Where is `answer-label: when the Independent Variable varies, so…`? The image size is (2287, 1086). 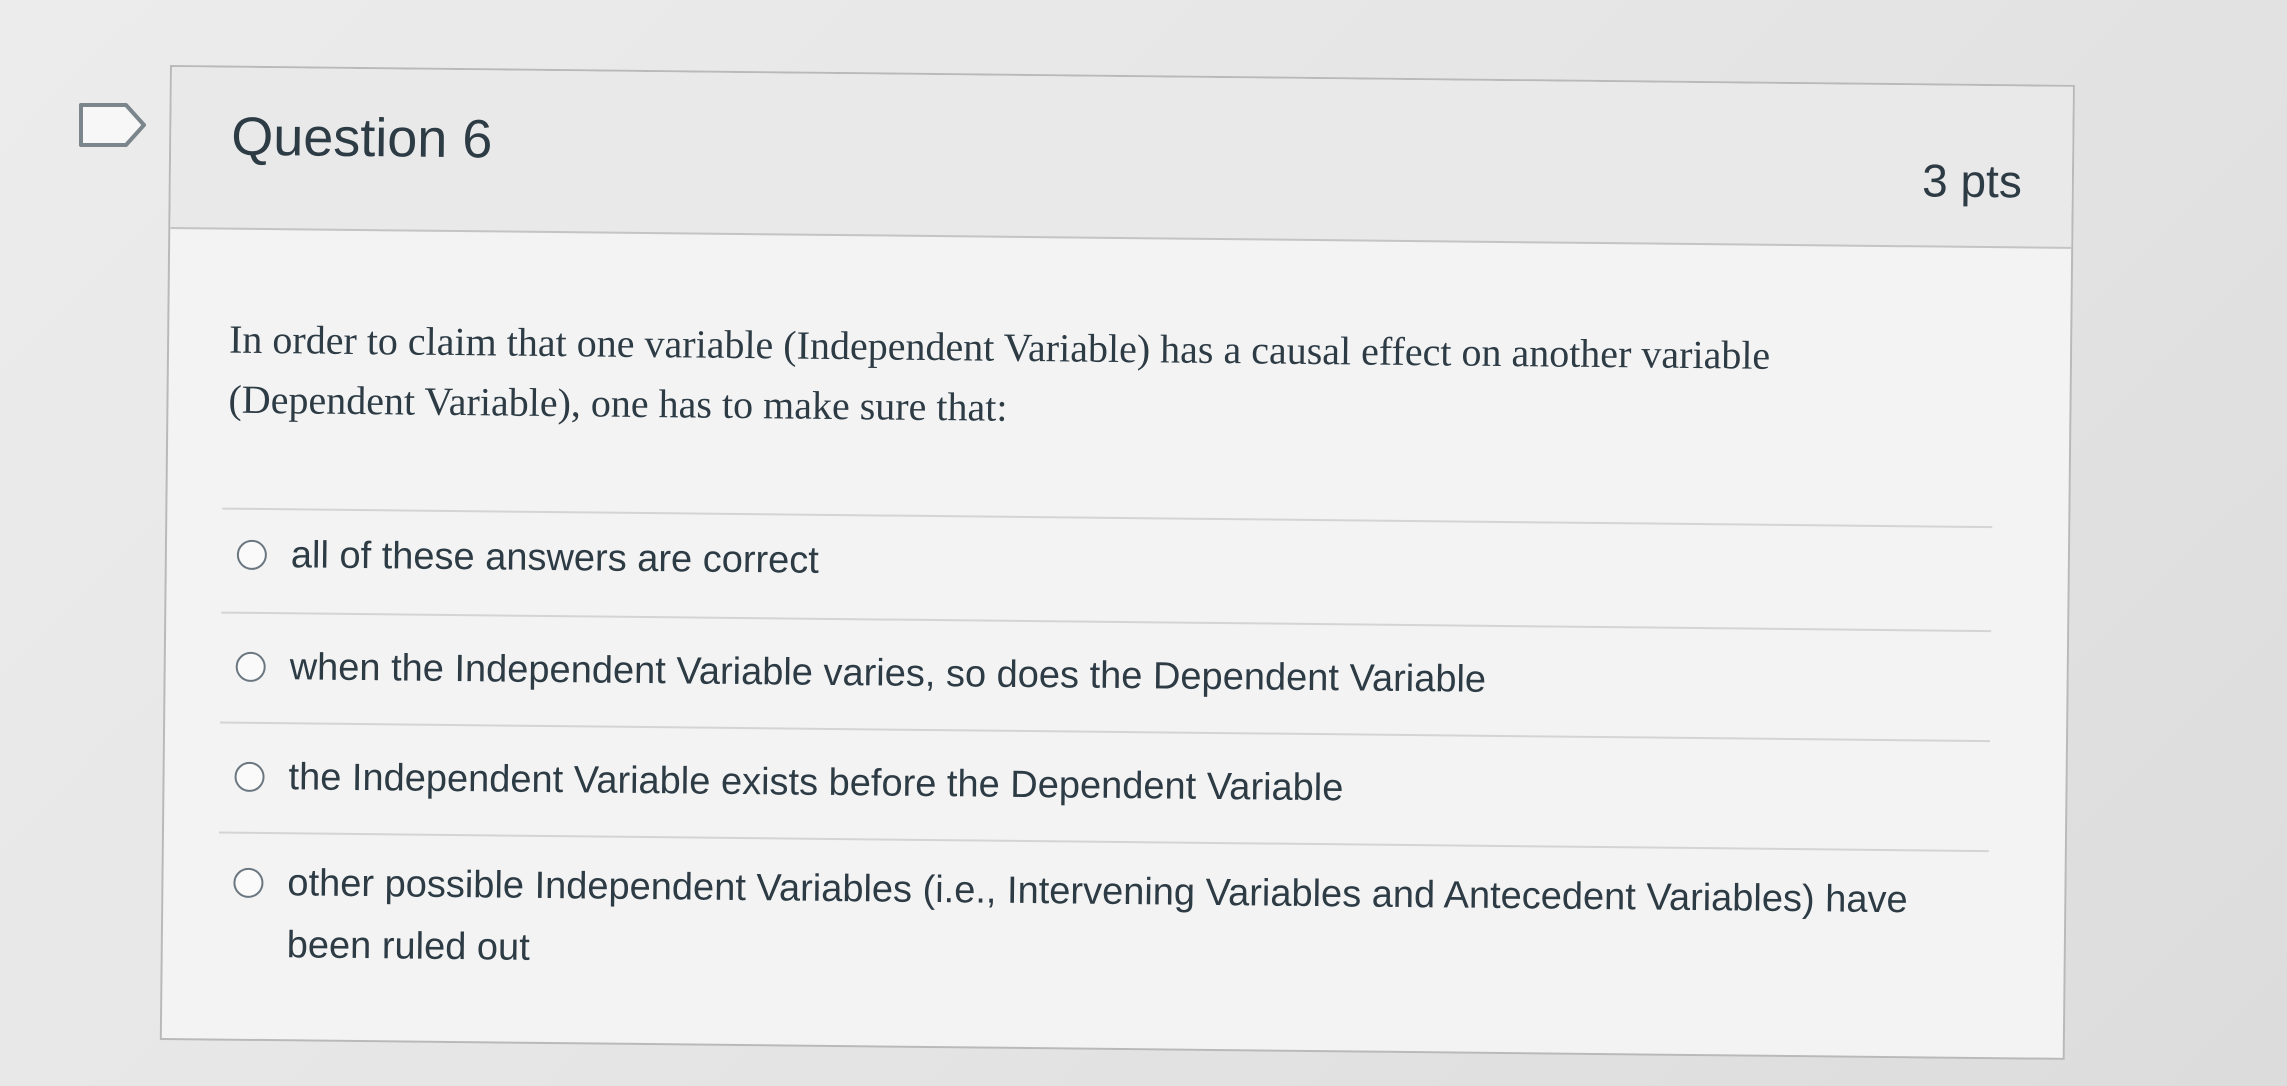
answer-label: when the Independent Variable varies, so… is located at coordinates (887, 673).